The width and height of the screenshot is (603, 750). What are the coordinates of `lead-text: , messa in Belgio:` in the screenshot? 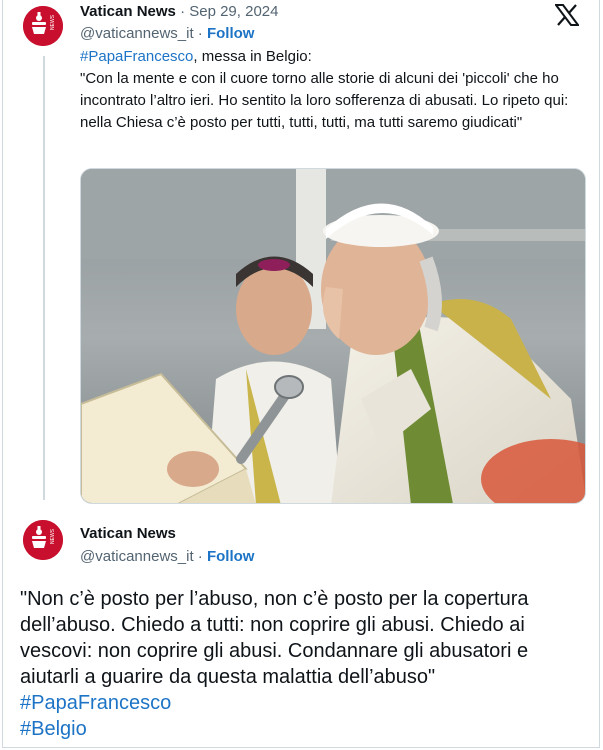 It's located at (252, 56).